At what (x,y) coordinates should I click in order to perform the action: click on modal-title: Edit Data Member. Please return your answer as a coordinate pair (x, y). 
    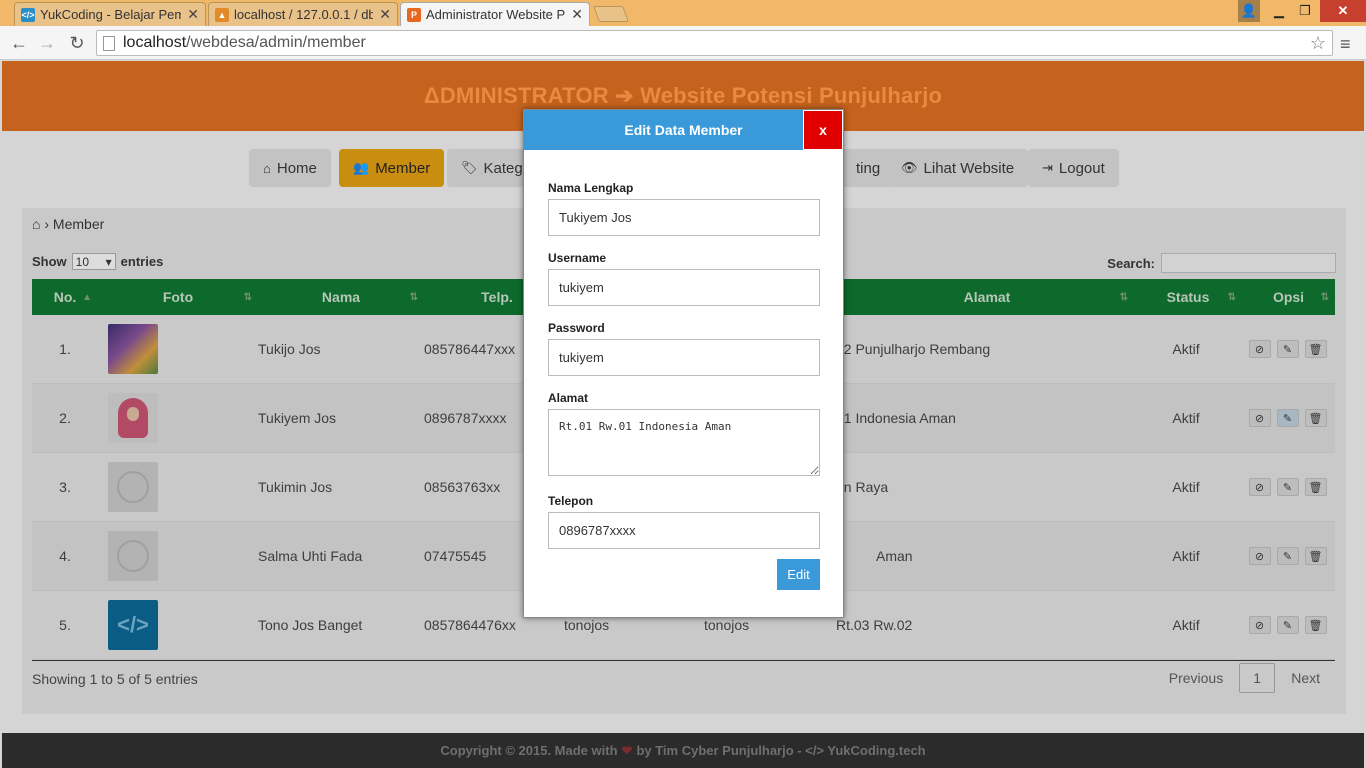
    Looking at the image, I should click on (683, 130).